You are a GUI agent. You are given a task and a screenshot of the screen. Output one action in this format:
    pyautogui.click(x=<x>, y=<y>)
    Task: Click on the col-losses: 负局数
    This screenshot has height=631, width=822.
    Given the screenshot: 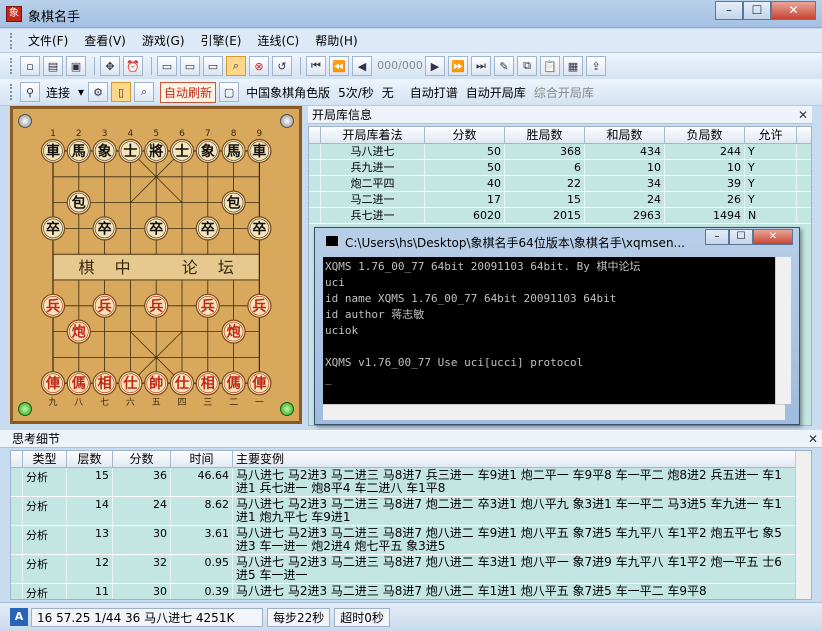 What is the action you would take?
    pyautogui.click(x=705, y=135)
    